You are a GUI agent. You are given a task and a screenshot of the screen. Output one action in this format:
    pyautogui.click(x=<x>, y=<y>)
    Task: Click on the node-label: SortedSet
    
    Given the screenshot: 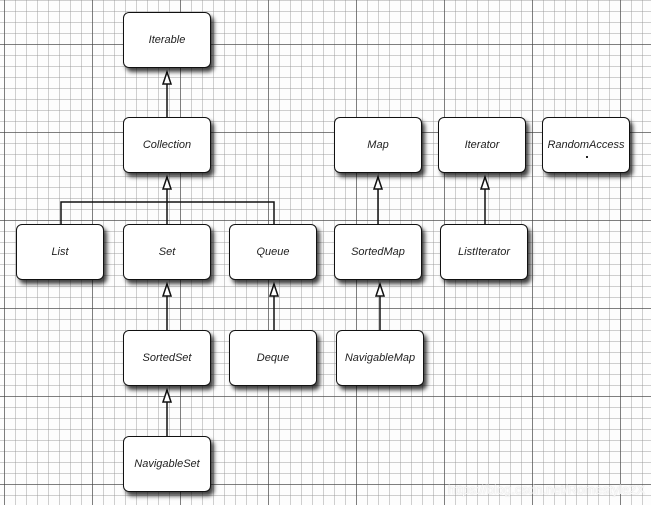 What is the action you would take?
    pyautogui.click(x=167, y=358)
    